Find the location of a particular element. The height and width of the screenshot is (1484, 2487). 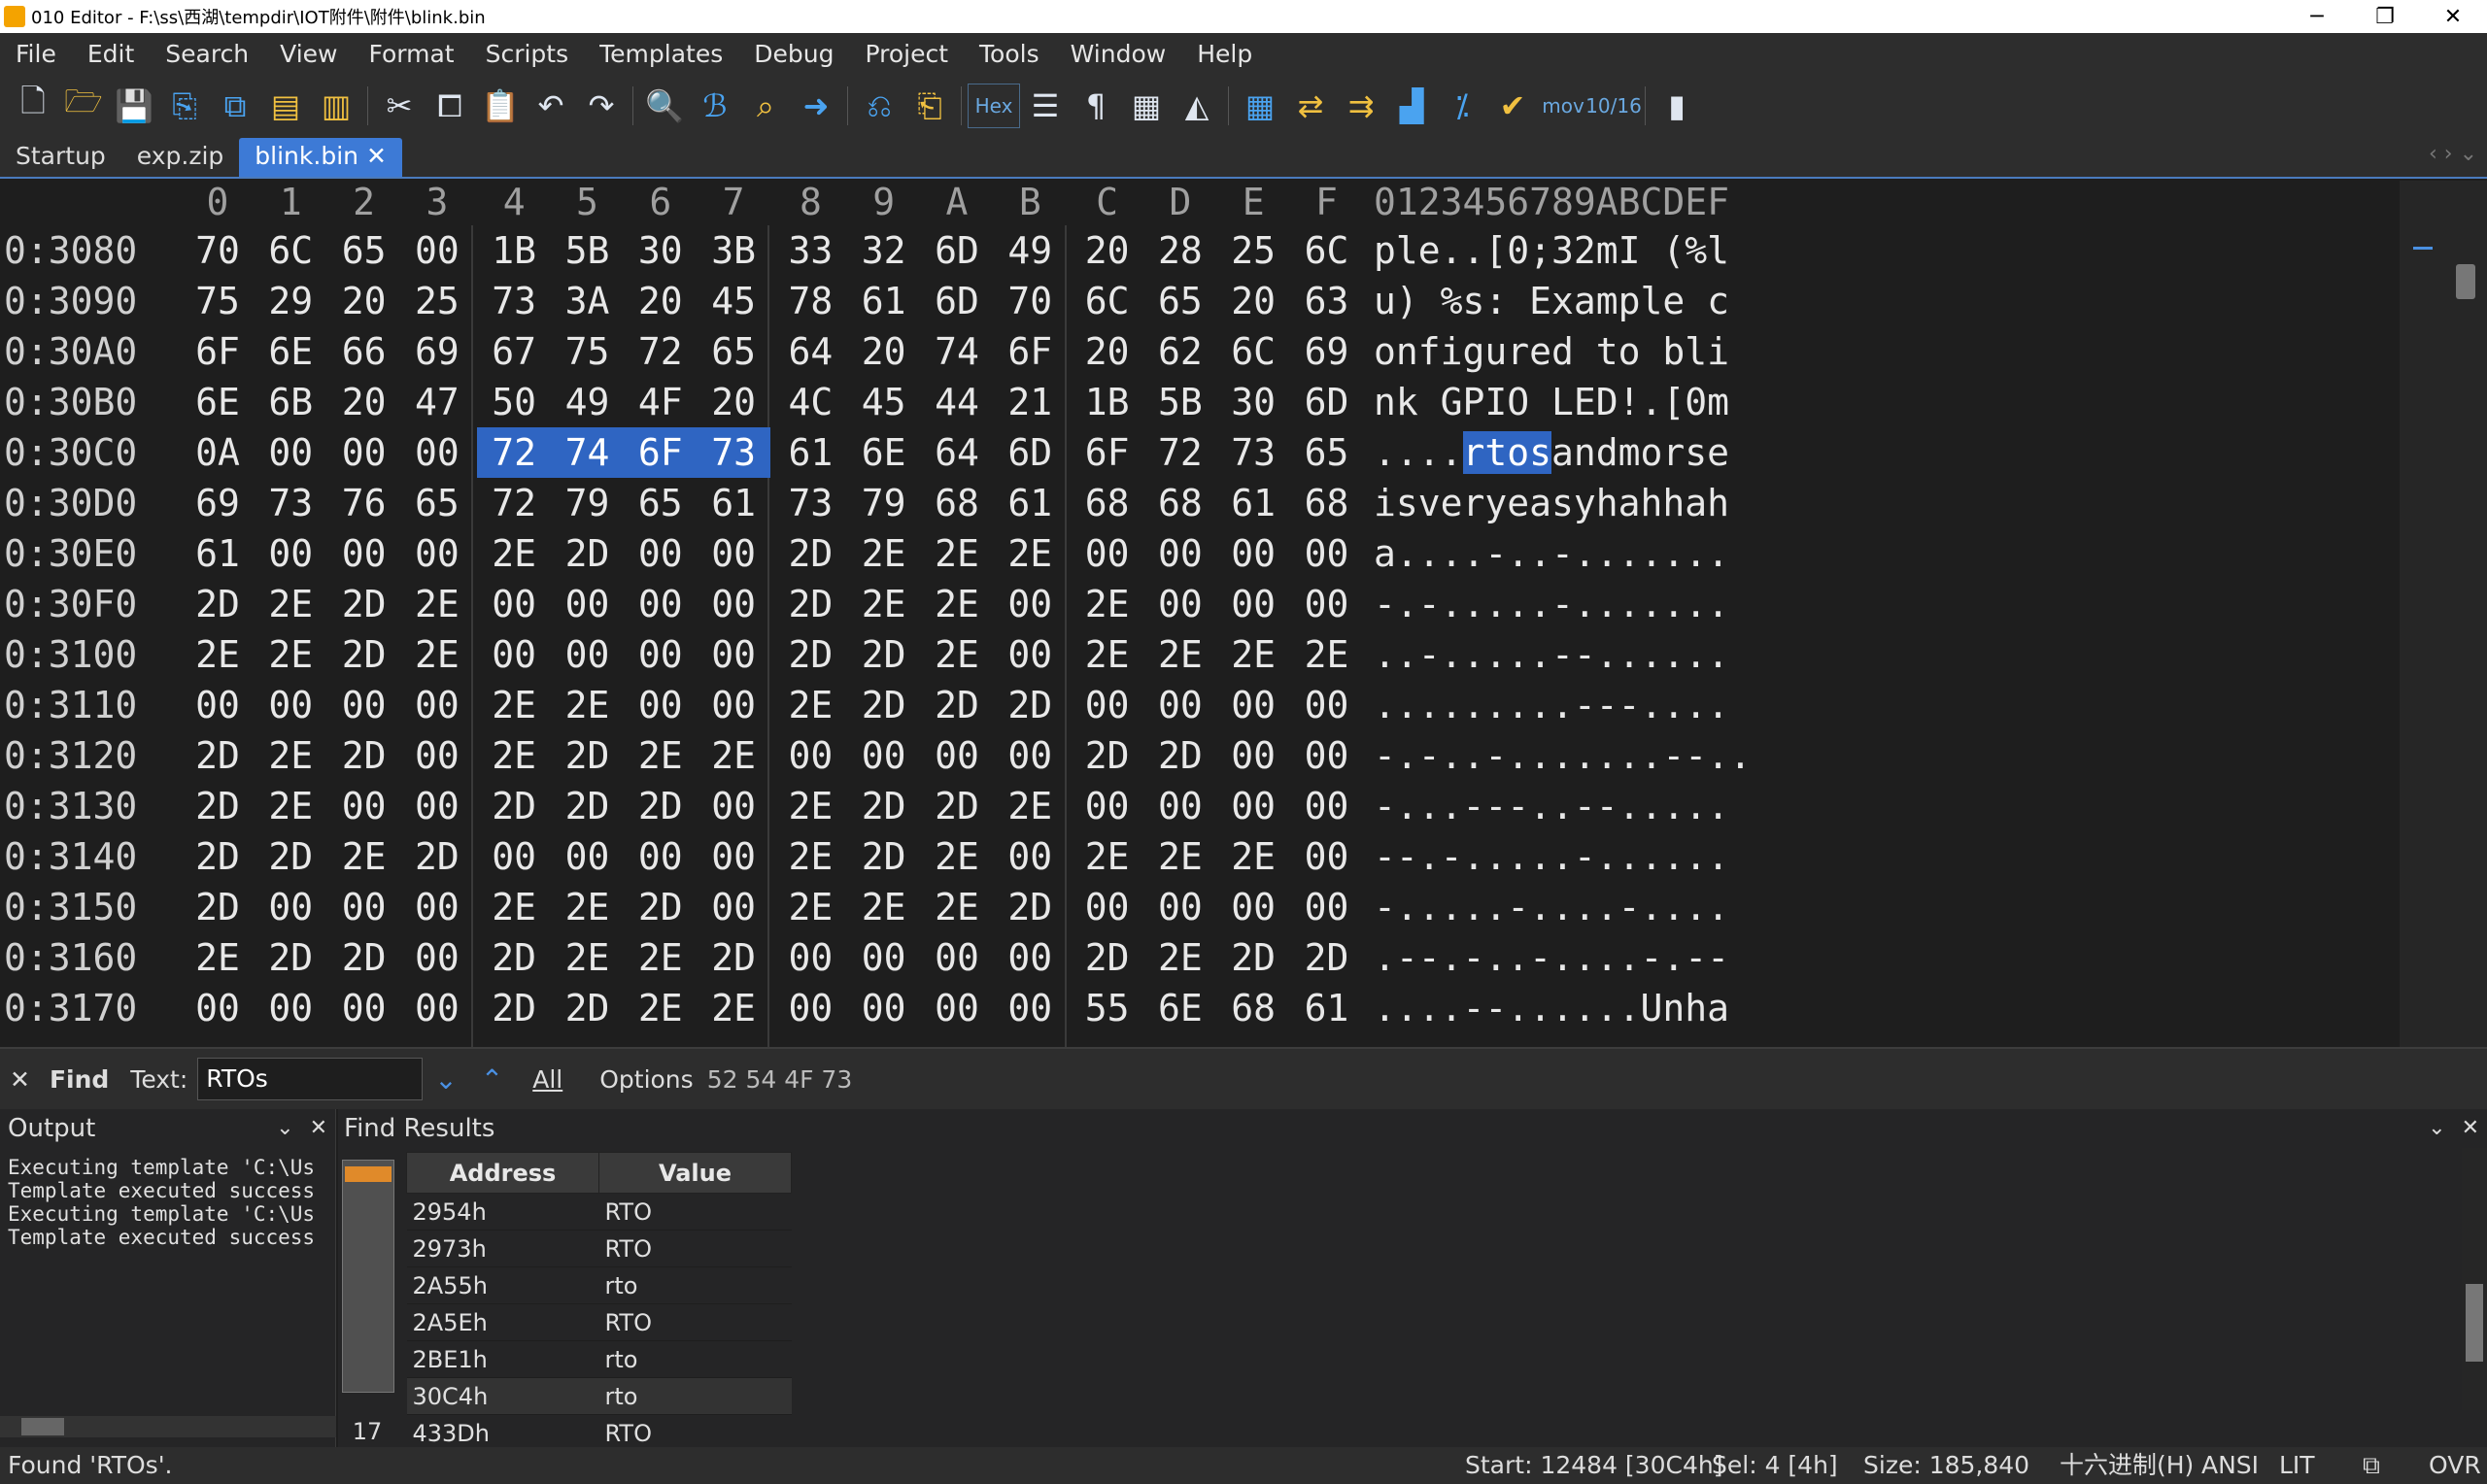

calculator-icon: ▦ is located at coordinates (1260, 106).